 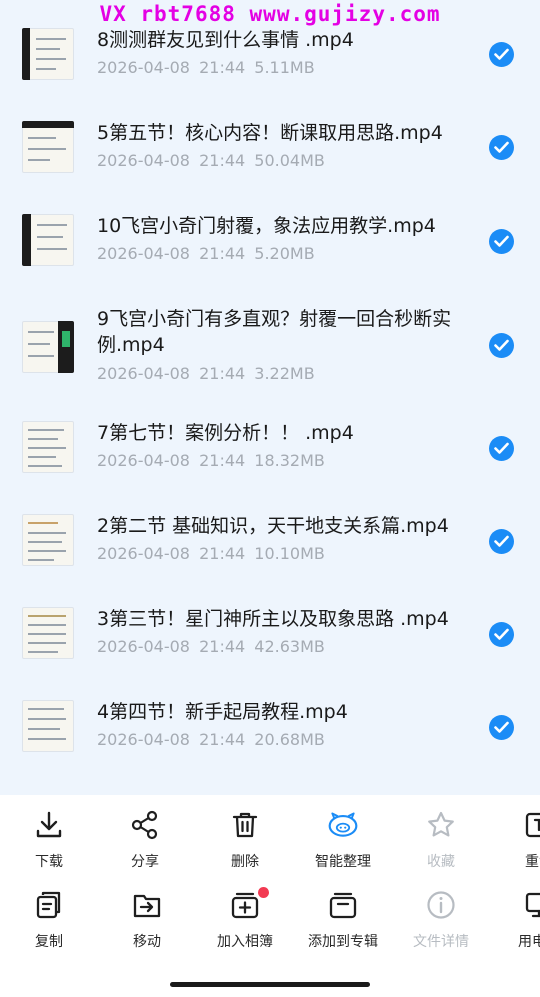 What do you see at coordinates (532, 825) in the screenshot?
I see `rename-icon` at bounding box center [532, 825].